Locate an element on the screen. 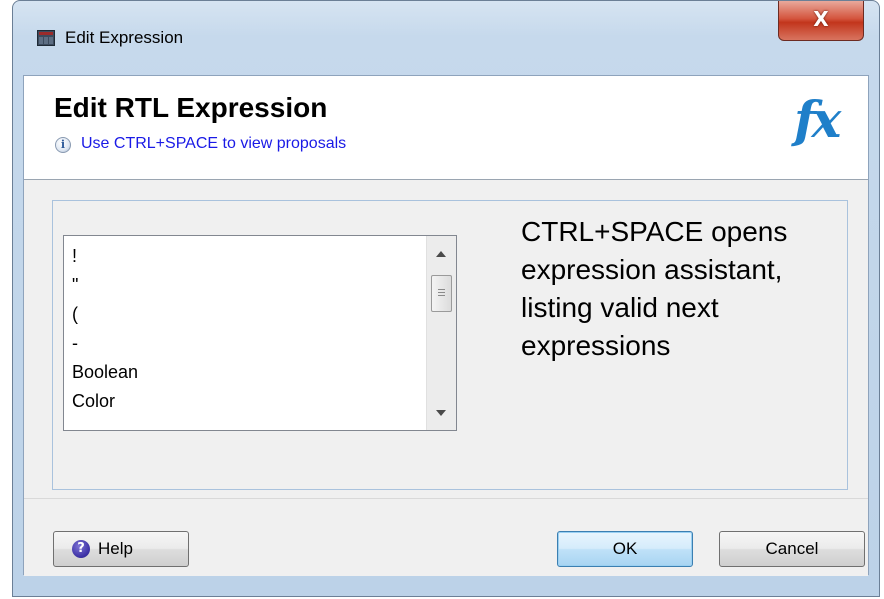 The width and height of the screenshot is (884, 599). fx-function-icon: fx is located at coordinates (817, 119).